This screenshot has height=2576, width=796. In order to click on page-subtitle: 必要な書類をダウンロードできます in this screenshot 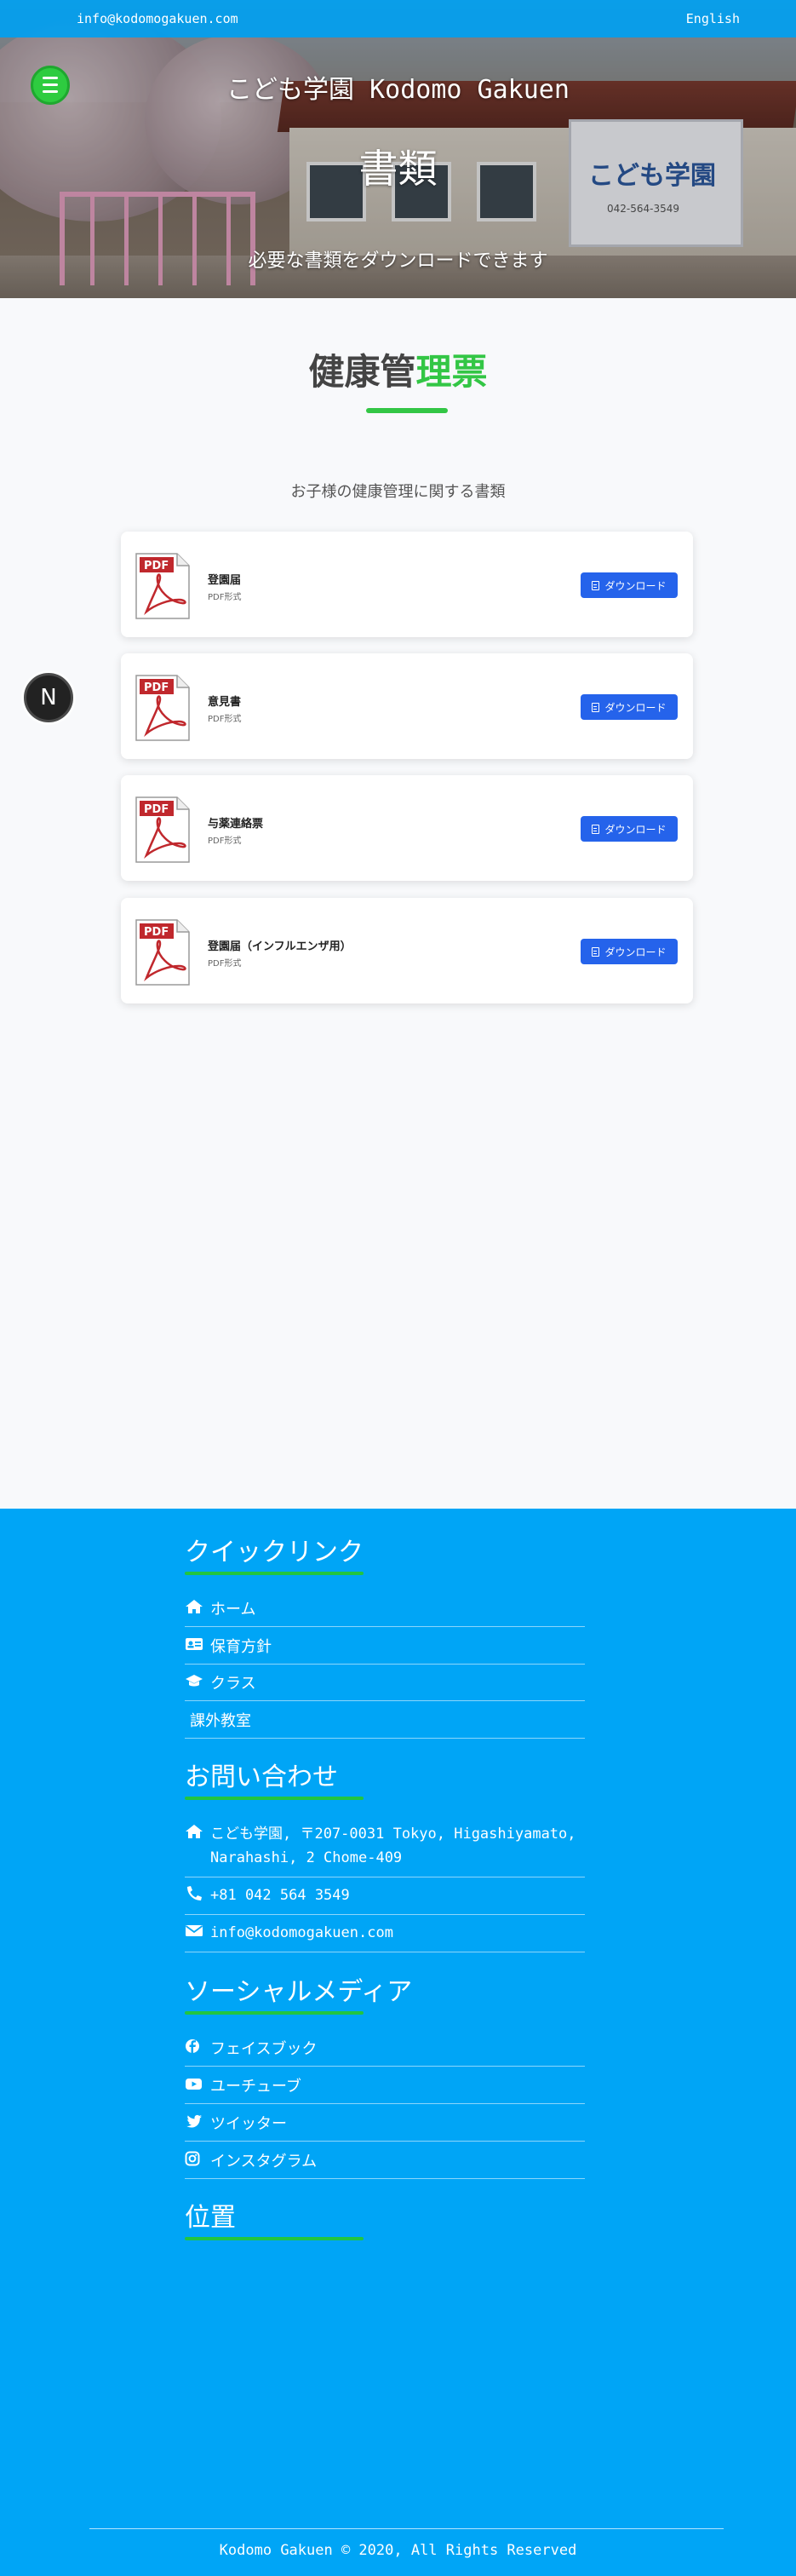, I will do `click(398, 261)`.